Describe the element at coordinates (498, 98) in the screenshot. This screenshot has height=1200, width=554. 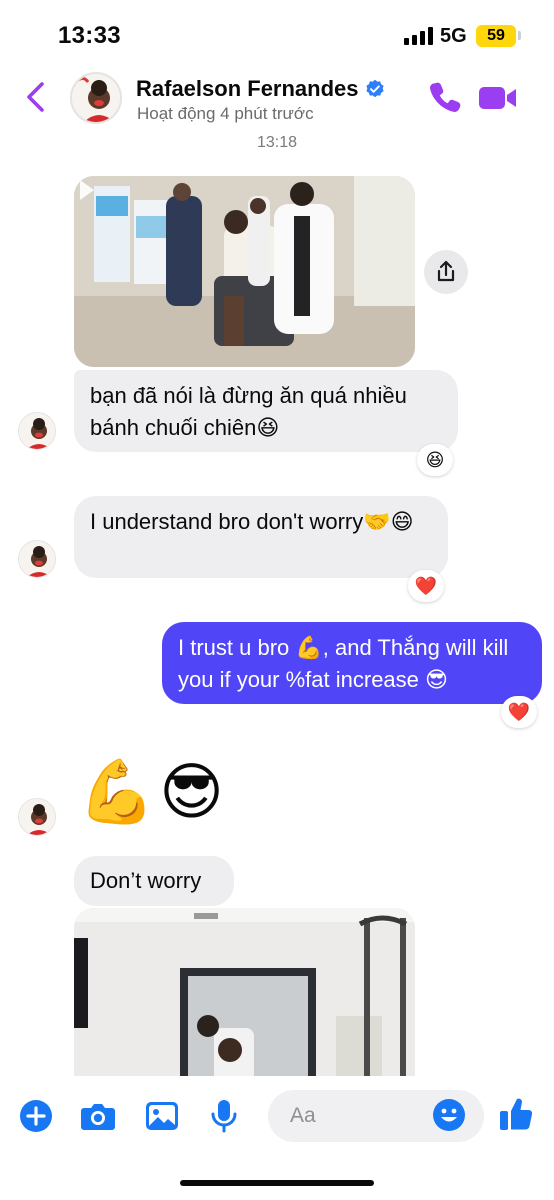
I see `video-camera-icon` at that location.